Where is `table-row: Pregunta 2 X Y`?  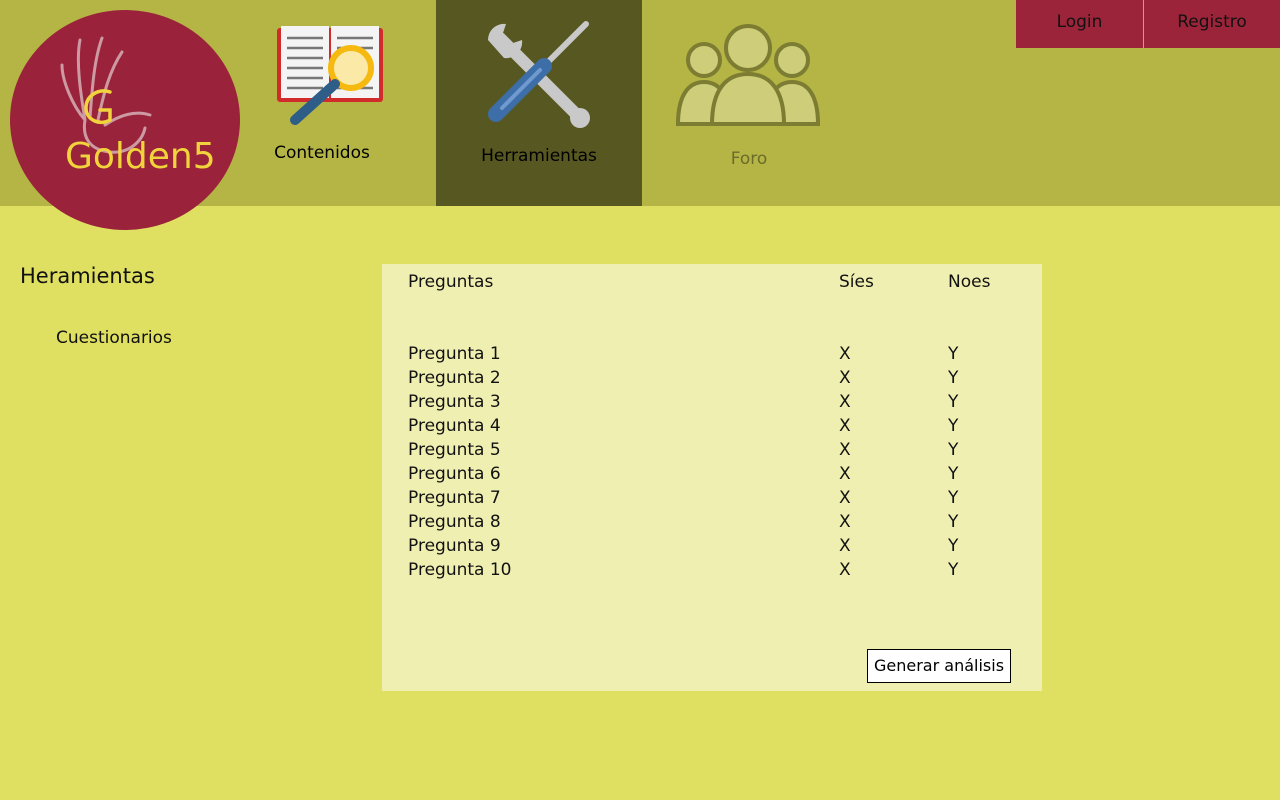
table-row: Pregunta 2 X Y is located at coordinates (712, 378).